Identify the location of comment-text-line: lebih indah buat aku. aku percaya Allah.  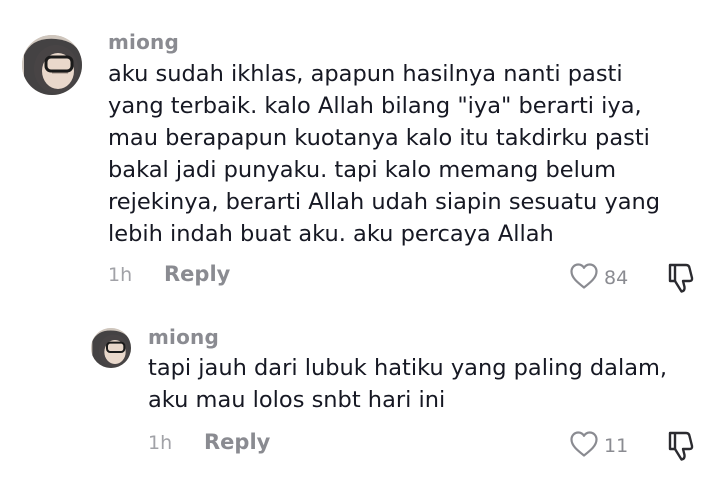
(331, 234).